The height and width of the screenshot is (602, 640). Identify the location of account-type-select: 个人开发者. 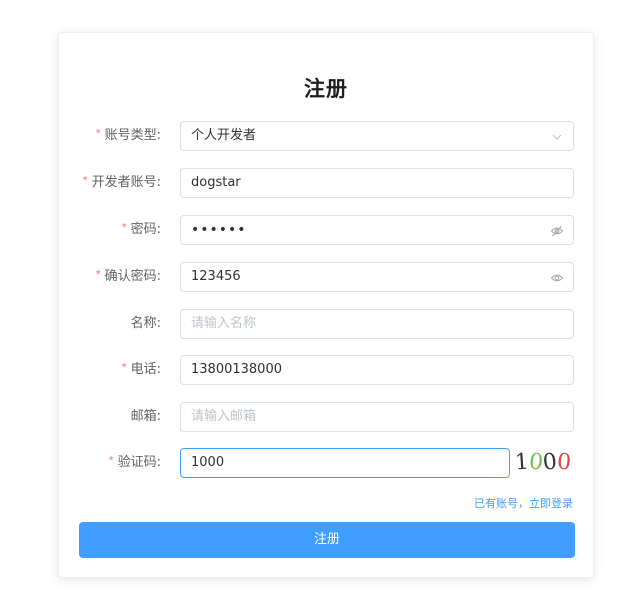
(377, 136).